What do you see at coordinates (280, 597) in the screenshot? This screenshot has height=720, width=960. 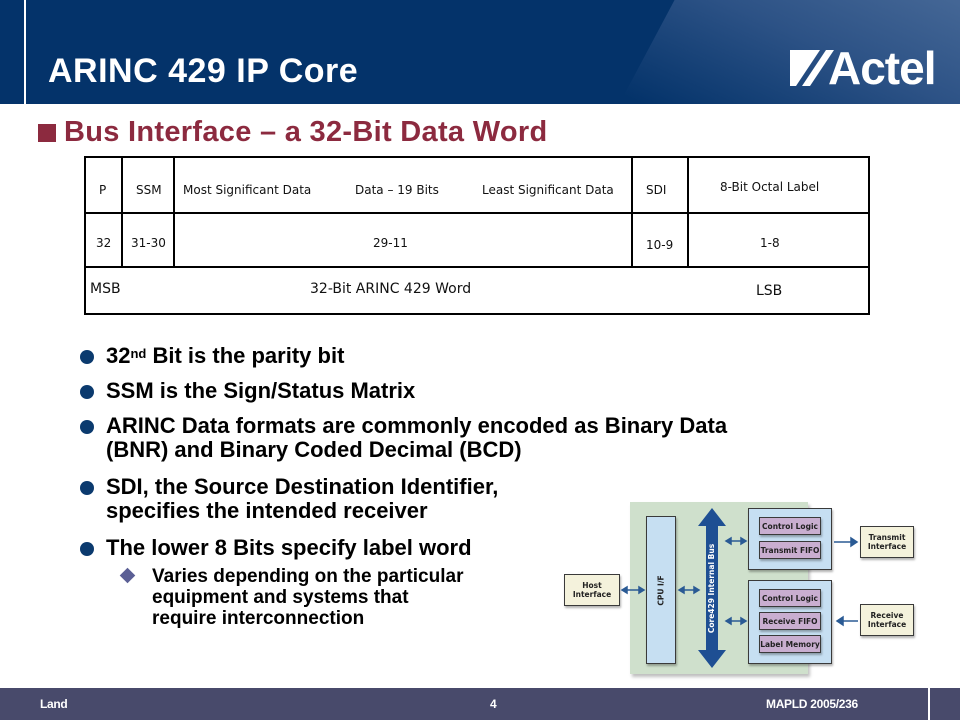 I see `sub-bullet-text-continued: equipment and systems that` at bounding box center [280, 597].